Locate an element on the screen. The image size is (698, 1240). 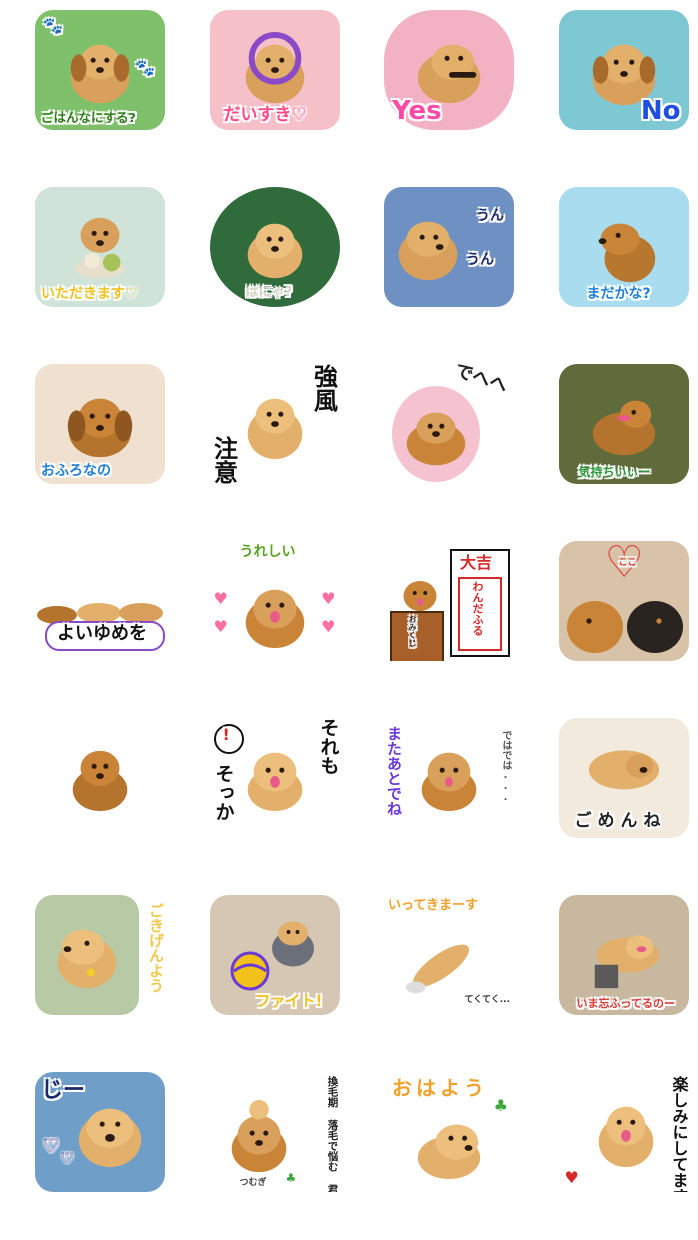
heart-icon: ♡ is located at coordinates (67, 1159).